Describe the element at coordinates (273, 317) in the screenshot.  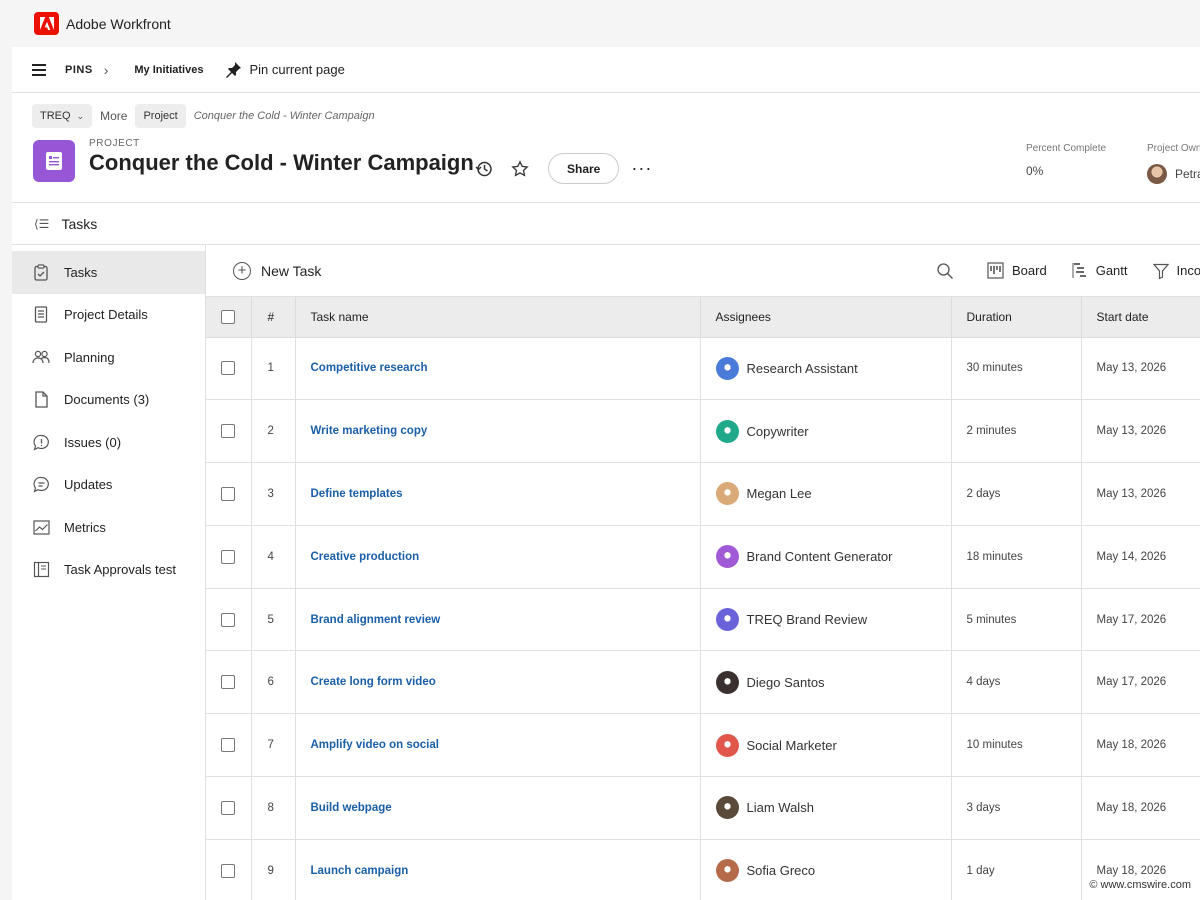
I see `column-header-number: #` at that location.